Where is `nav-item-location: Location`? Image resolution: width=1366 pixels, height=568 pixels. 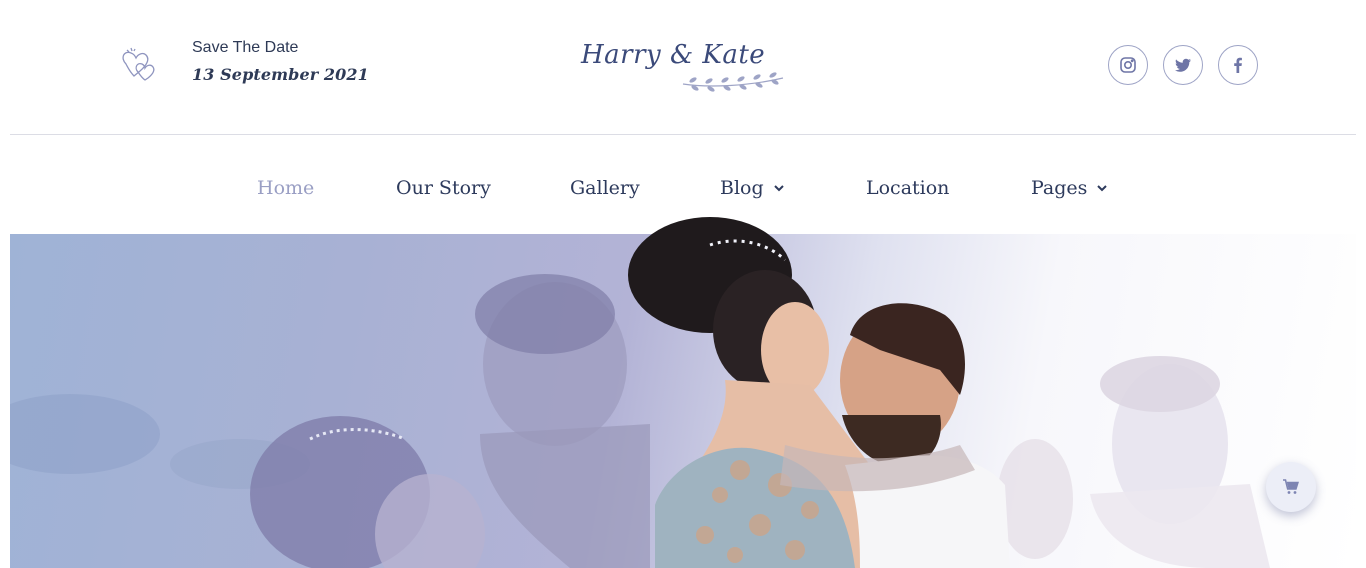 nav-item-location: Location is located at coordinates (907, 188).